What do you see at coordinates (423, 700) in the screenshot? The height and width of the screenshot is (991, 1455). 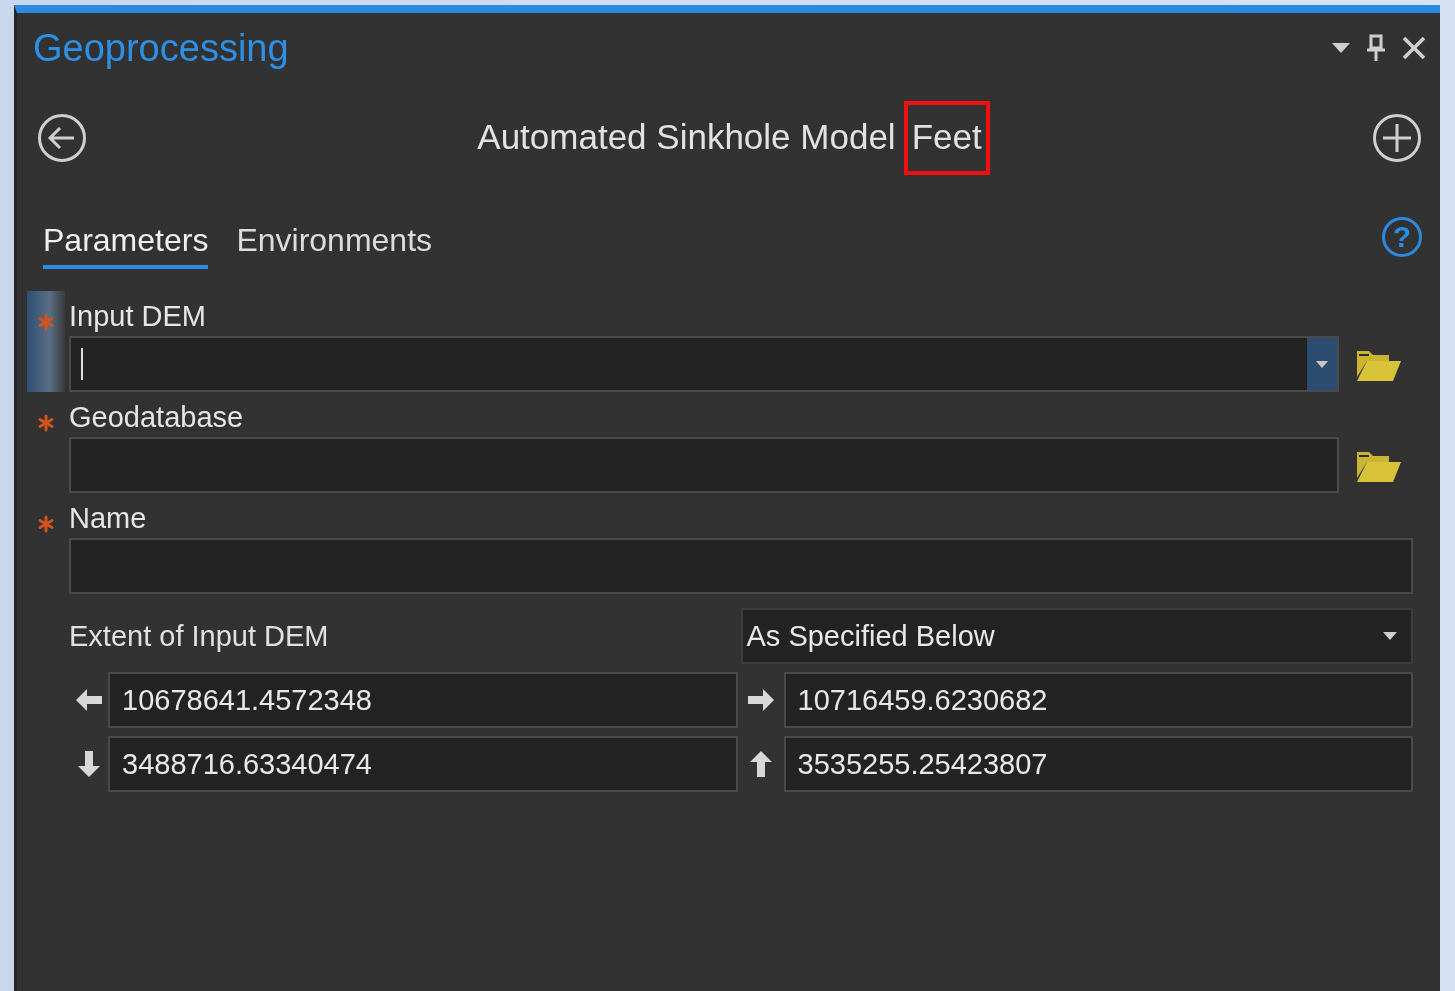 I see `coordinate-field: 10678641.4572348` at bounding box center [423, 700].